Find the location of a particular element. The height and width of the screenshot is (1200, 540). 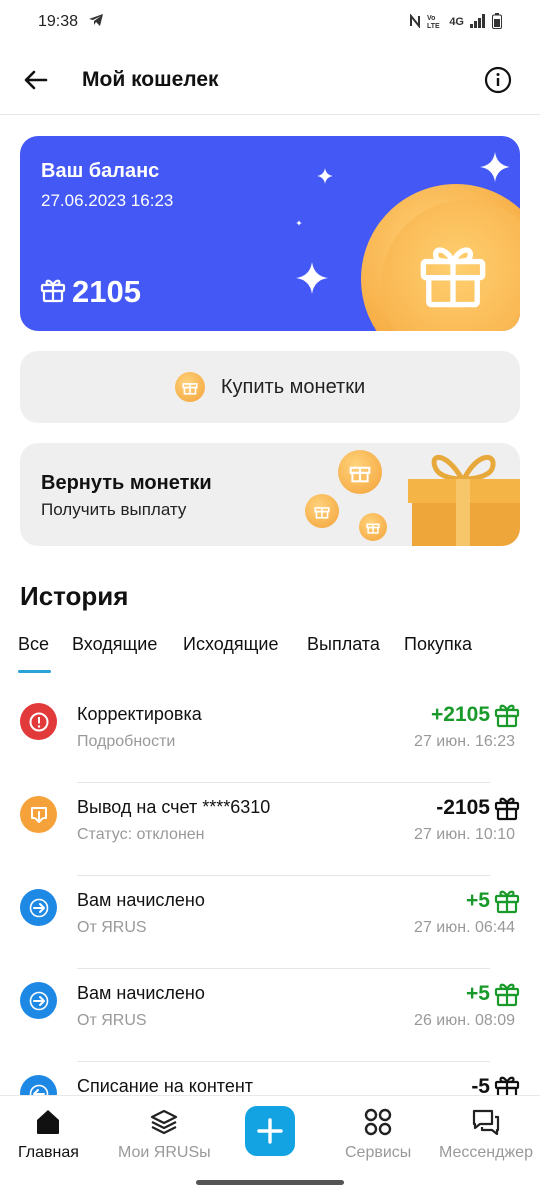

withdraw-icon is located at coordinates (38, 814).